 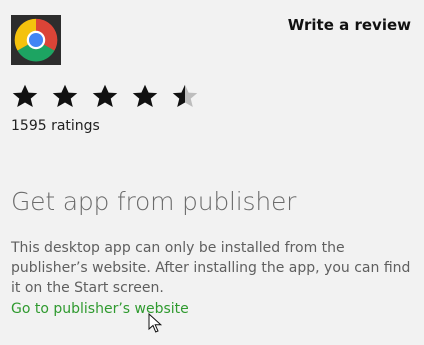 I want to click on write-review-link: Write a review, so click(x=349, y=25).